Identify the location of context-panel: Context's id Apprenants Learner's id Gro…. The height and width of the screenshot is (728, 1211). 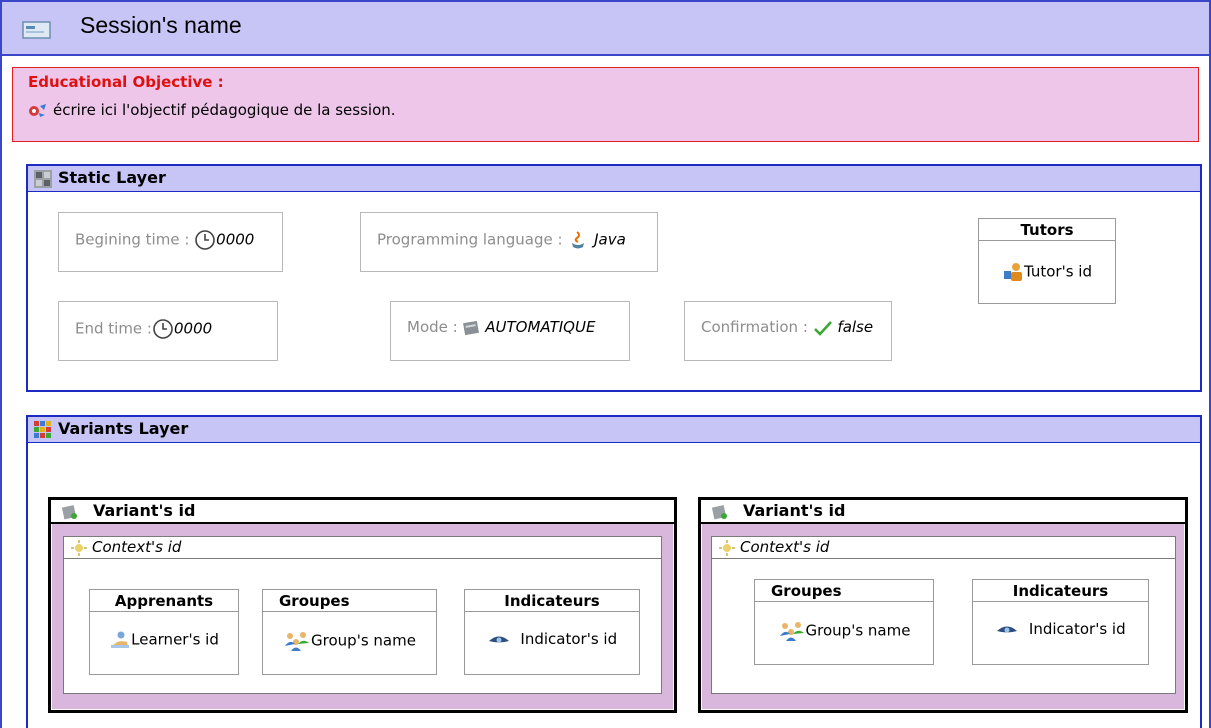
(362, 615).